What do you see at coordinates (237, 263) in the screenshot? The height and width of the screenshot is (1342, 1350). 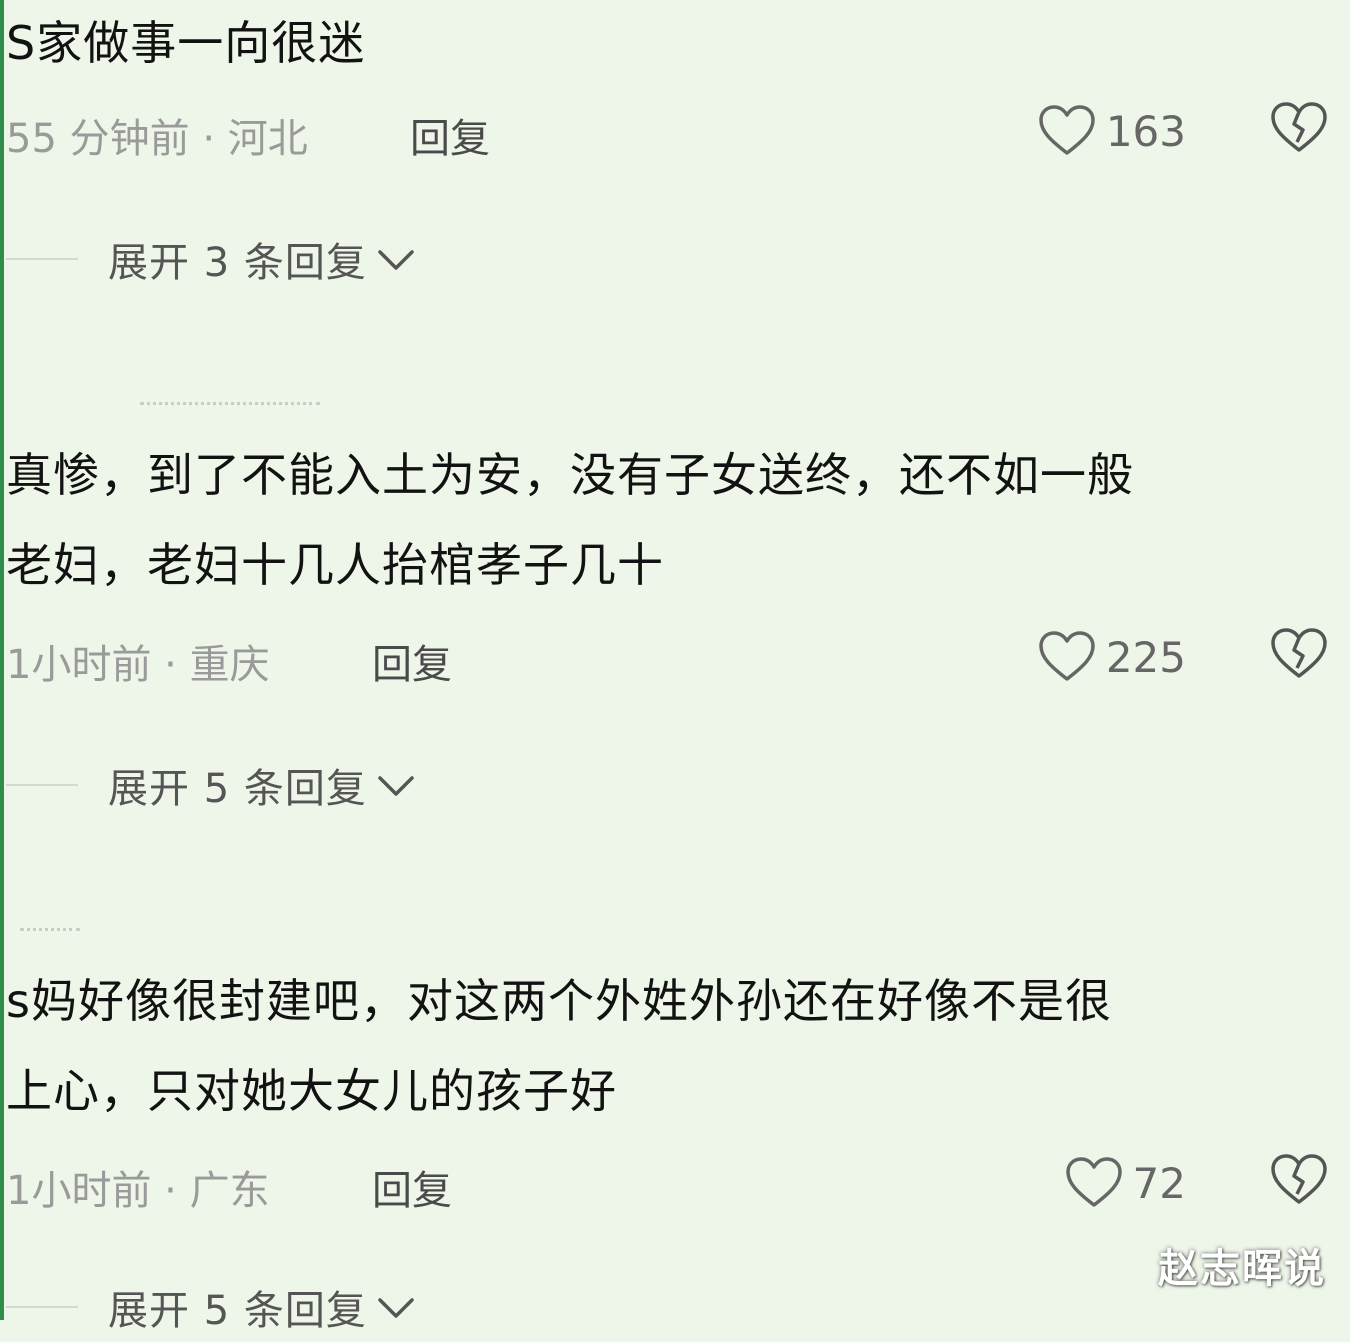 I see `expand-replies-label: 展开 3 条回复` at bounding box center [237, 263].